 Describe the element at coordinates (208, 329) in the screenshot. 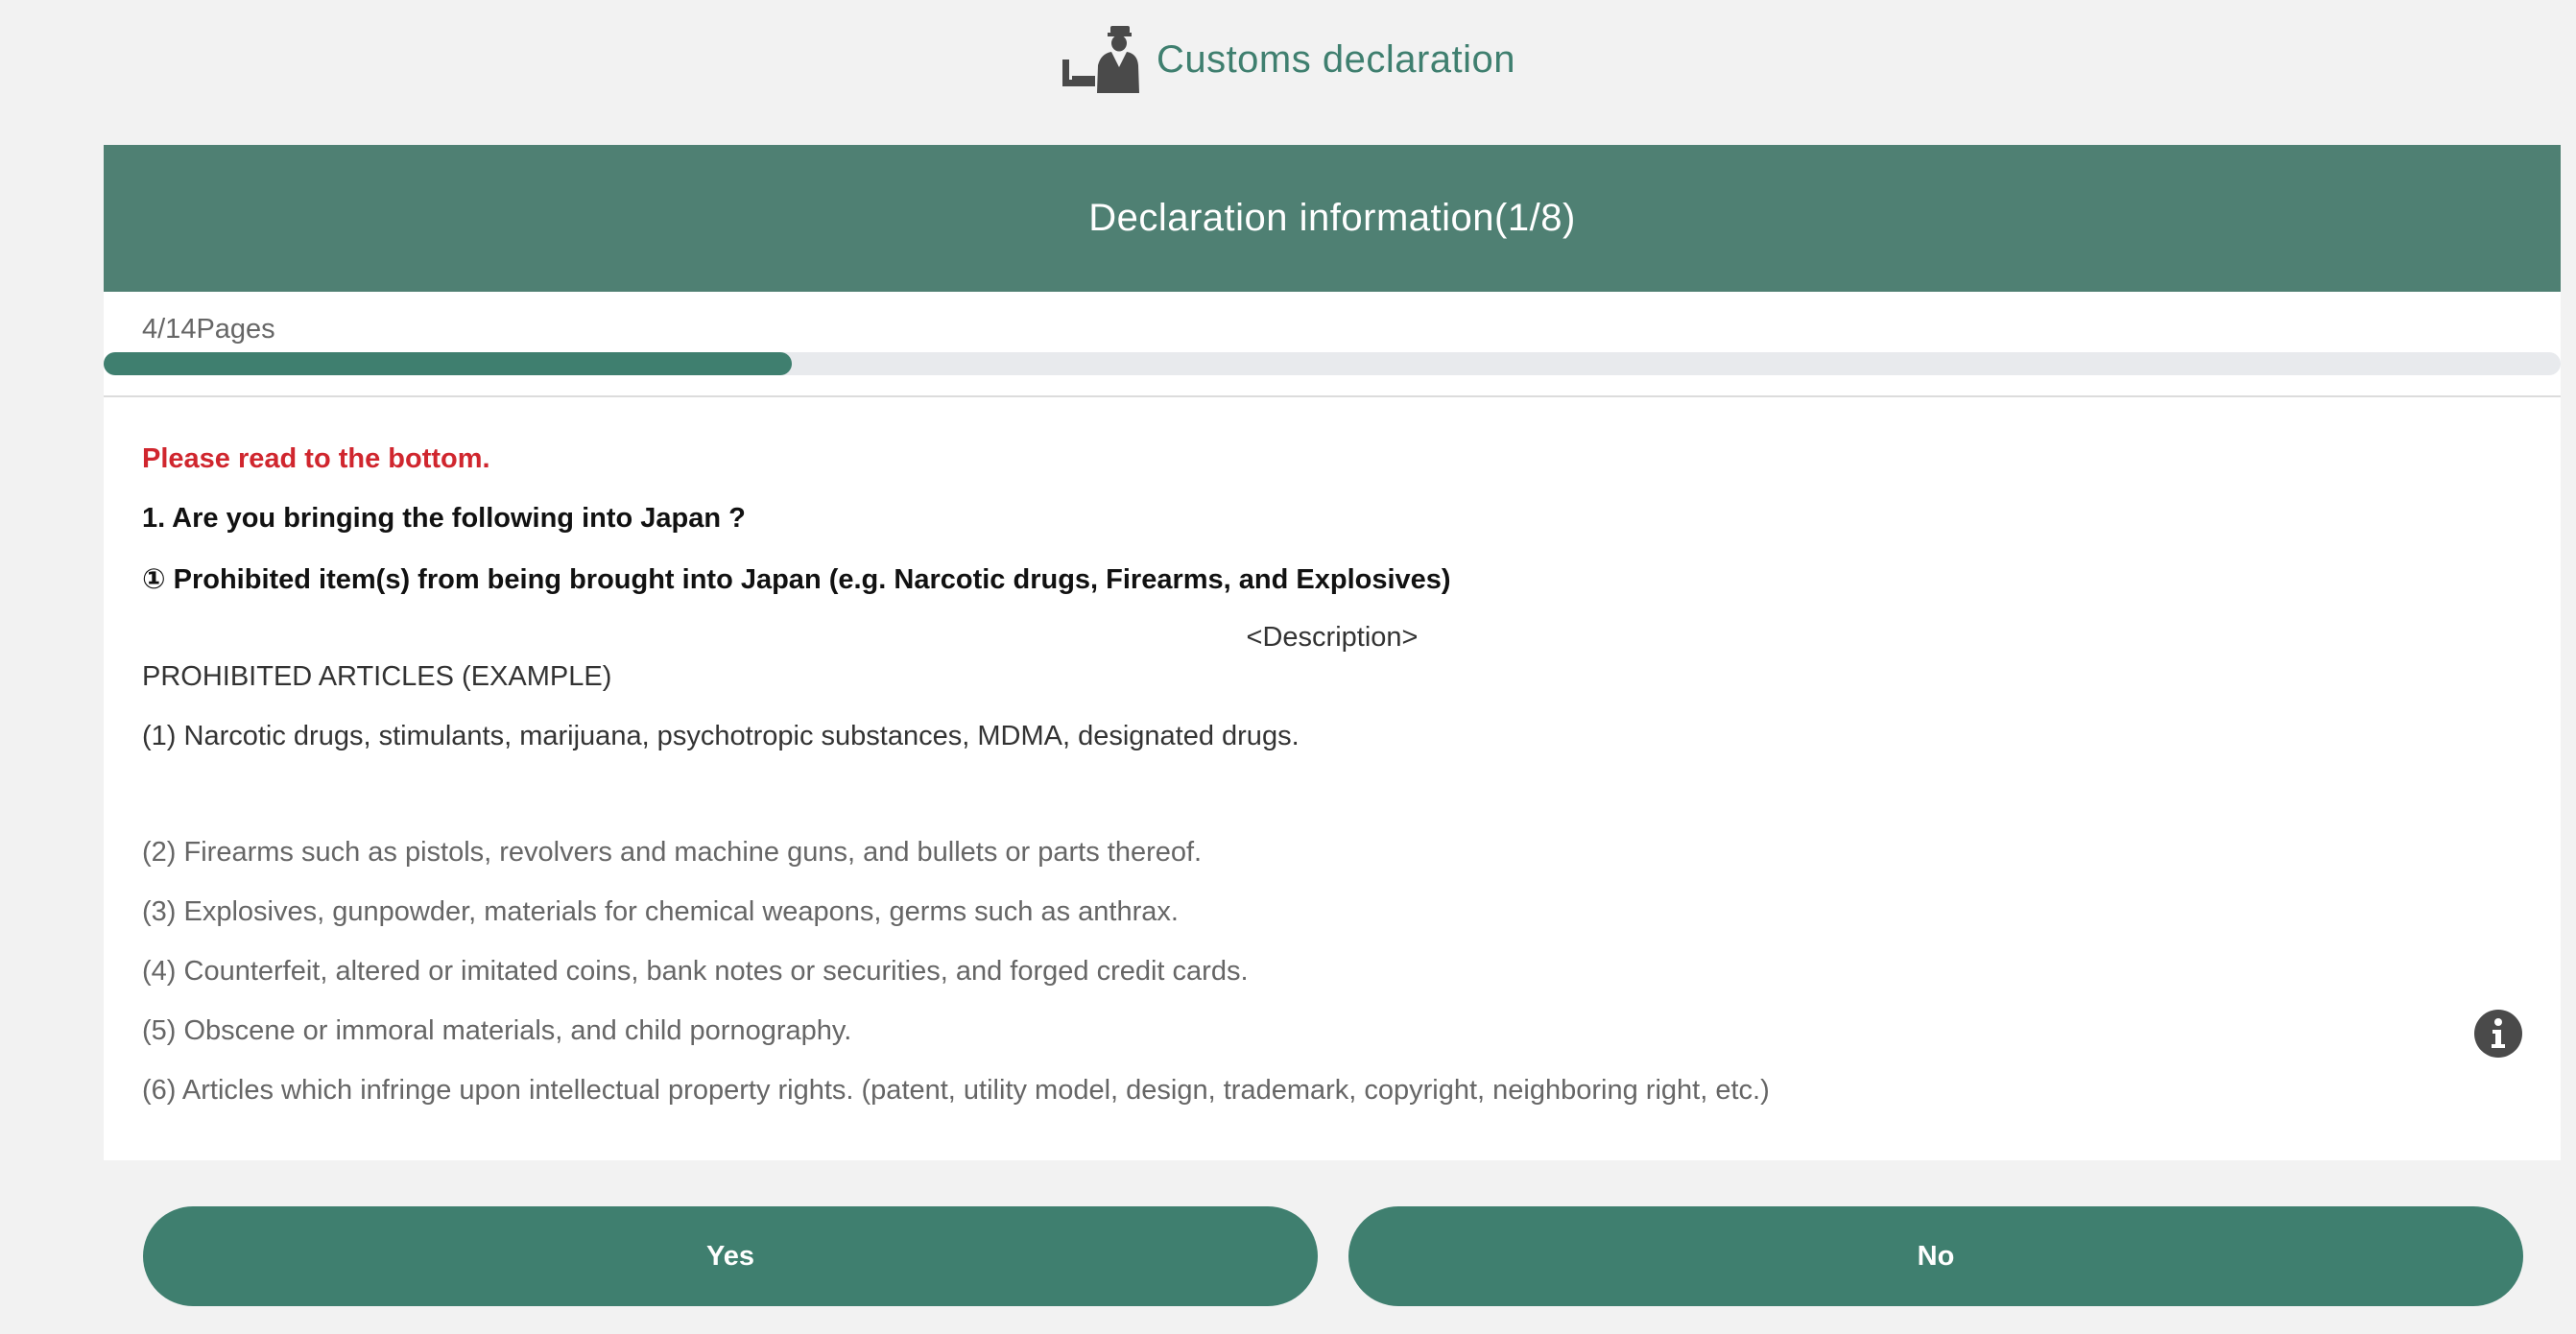

I see `page-counter: 4/14Pages` at that location.